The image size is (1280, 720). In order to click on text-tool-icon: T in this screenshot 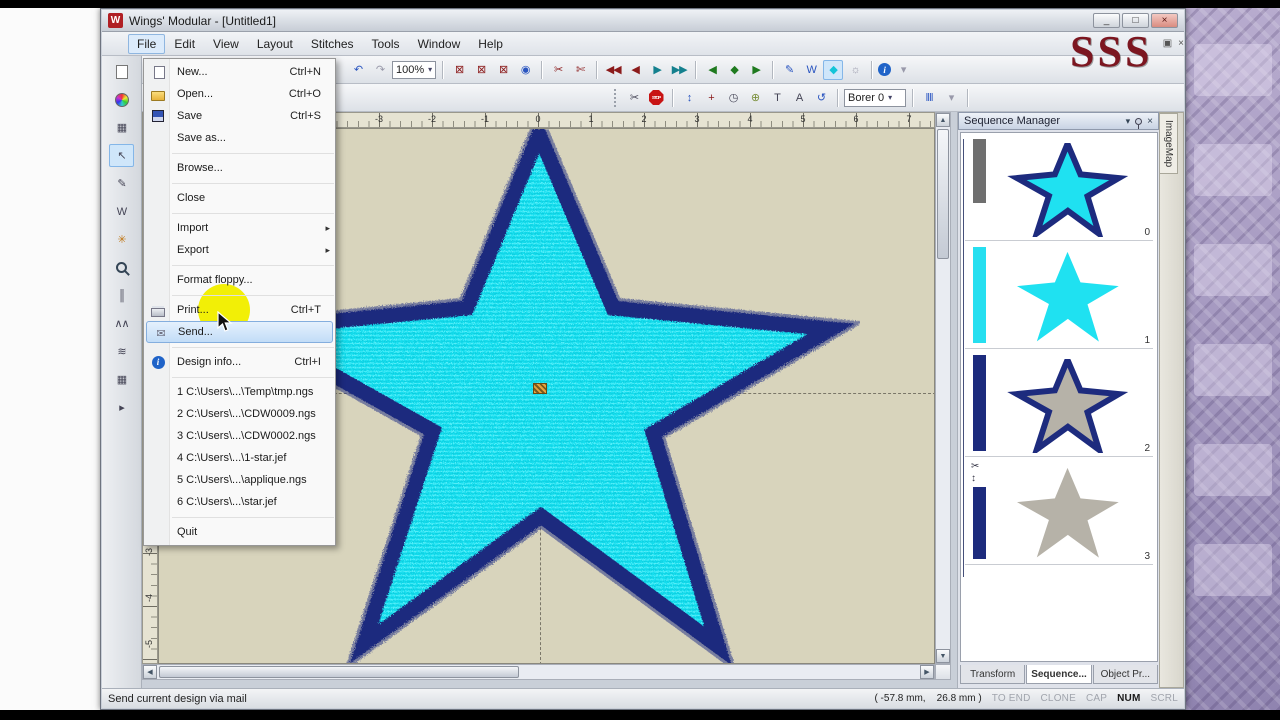, I will do `click(777, 98)`.